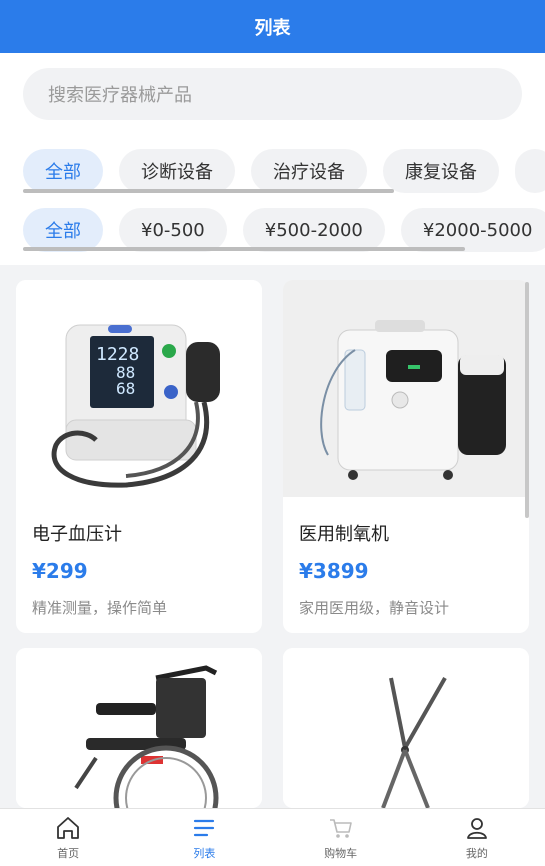 The height and width of the screenshot is (866, 545). I want to click on home-icon, so click(68, 828).